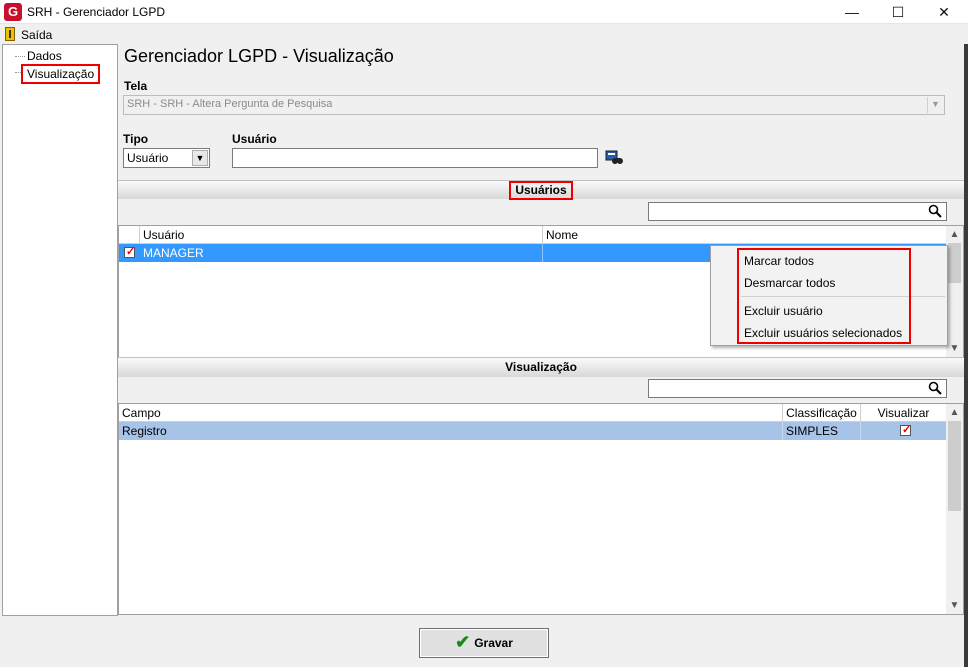  Describe the element at coordinates (484, 34) in the screenshot. I see `menu-bar: Saída` at that location.